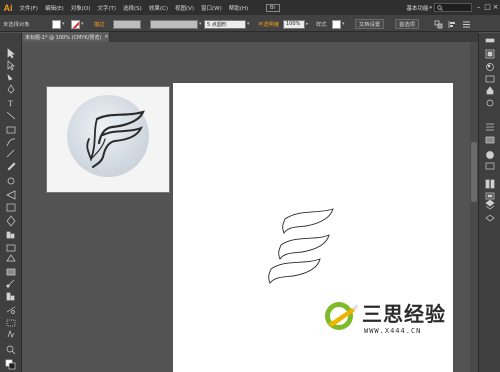 The height and width of the screenshot is (372, 500). I want to click on chevron-right-icon: ▸, so click(307, 24).